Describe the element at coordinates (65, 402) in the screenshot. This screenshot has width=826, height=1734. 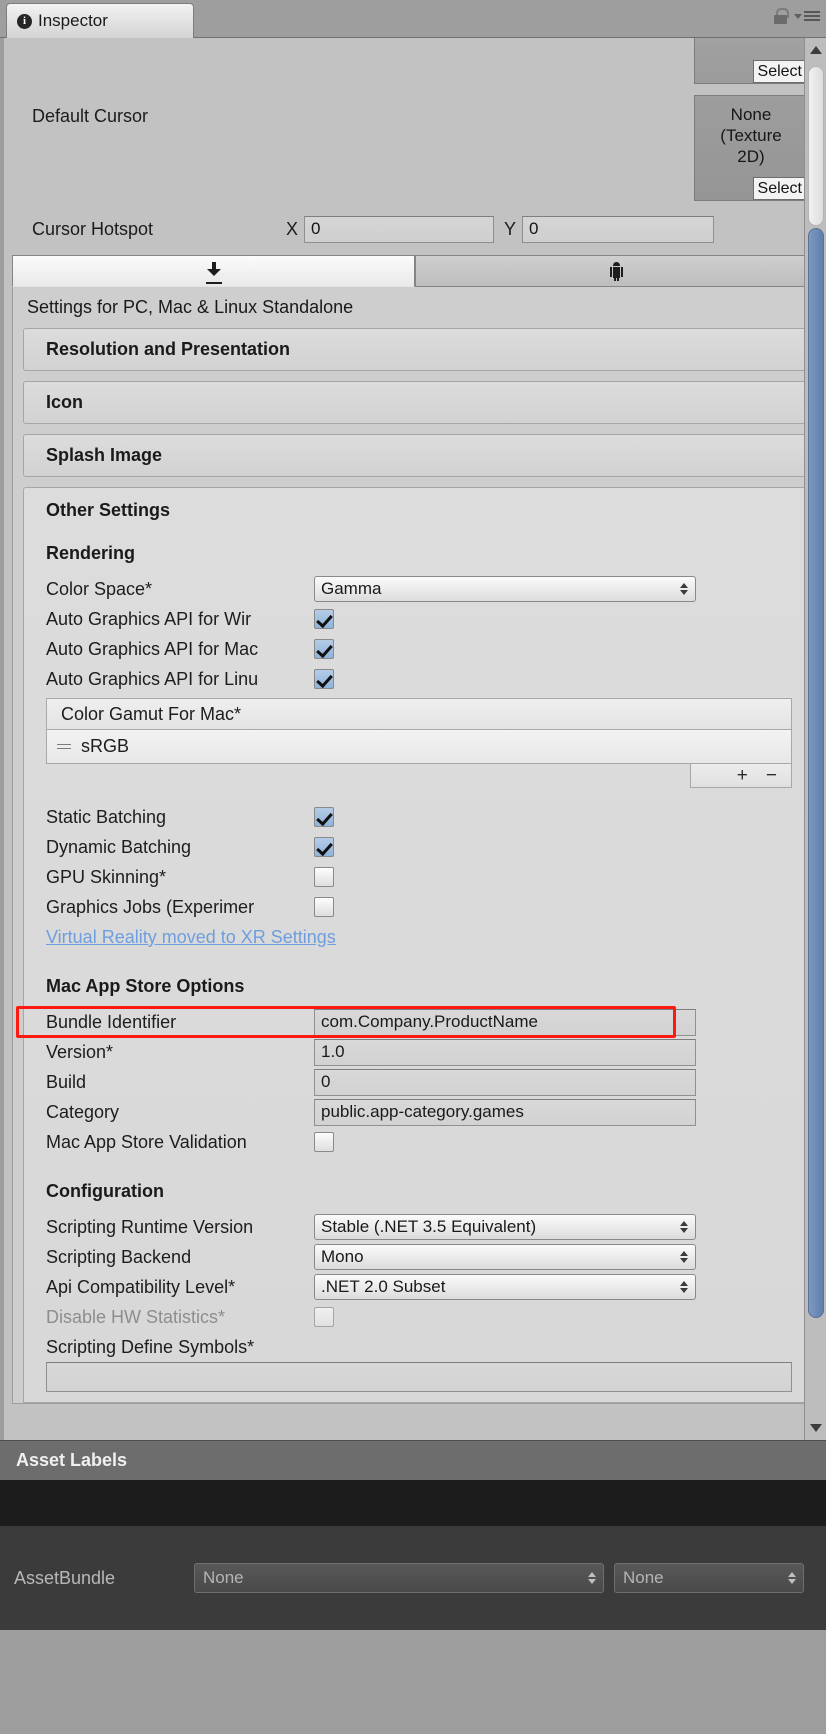
I see `foldout-label: Icon` at that location.